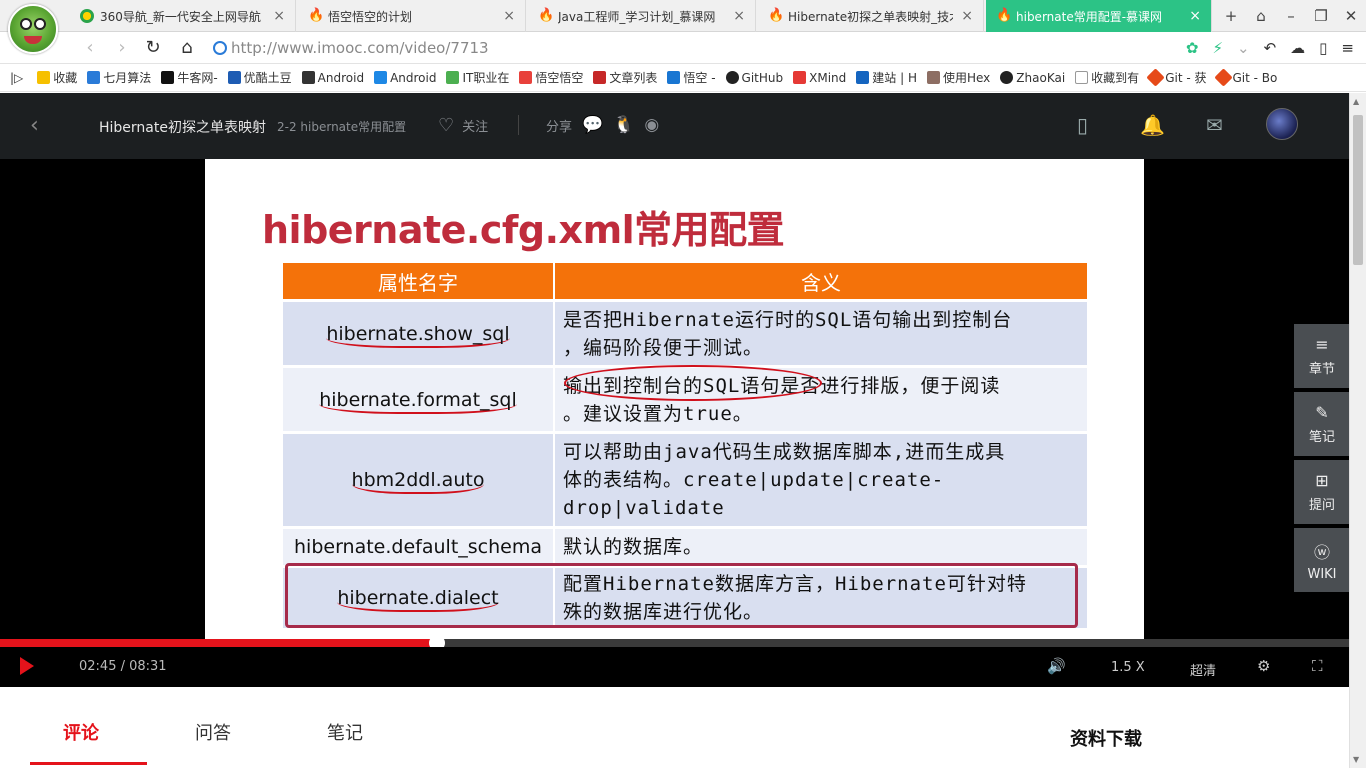  I want to click on time-display: 02:45 / 08:31, so click(123, 666).